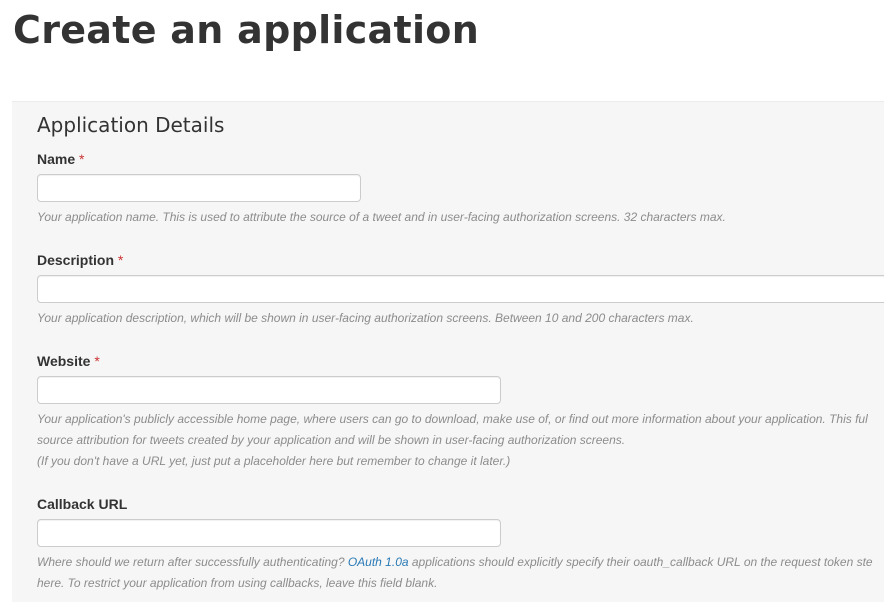 The height and width of the screenshot is (602, 884). Describe the element at coordinates (460, 289) in the screenshot. I see `description-input` at that location.